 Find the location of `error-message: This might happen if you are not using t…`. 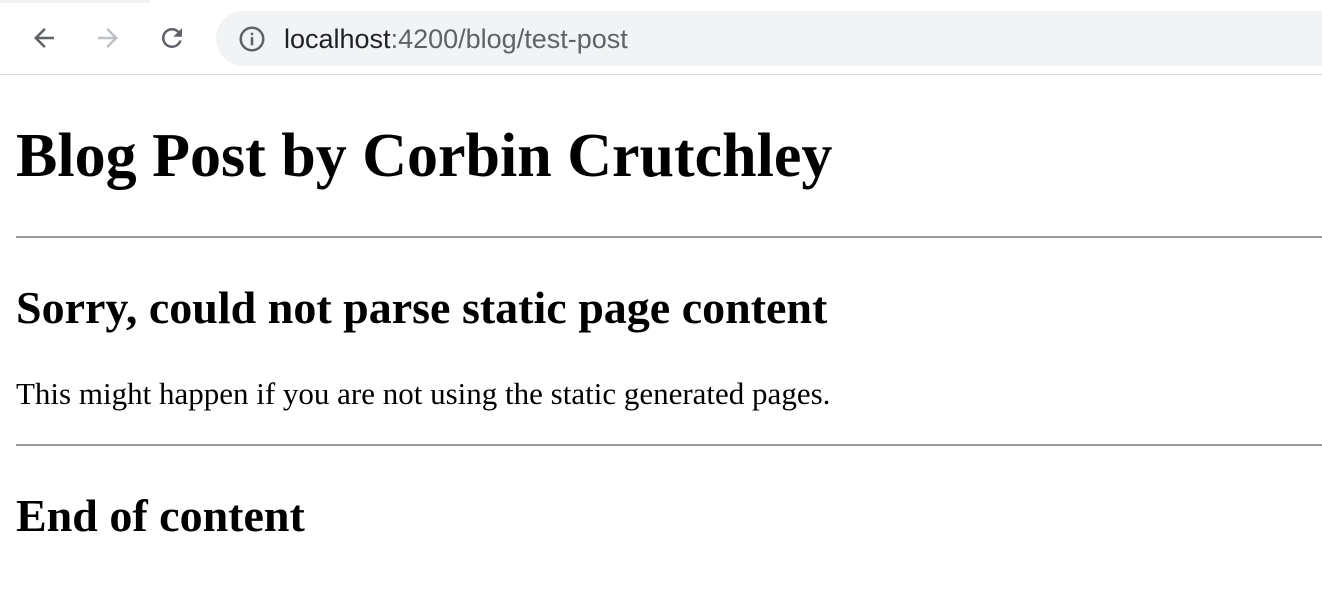

error-message: This might happen if you are not using t… is located at coordinates (423, 393).